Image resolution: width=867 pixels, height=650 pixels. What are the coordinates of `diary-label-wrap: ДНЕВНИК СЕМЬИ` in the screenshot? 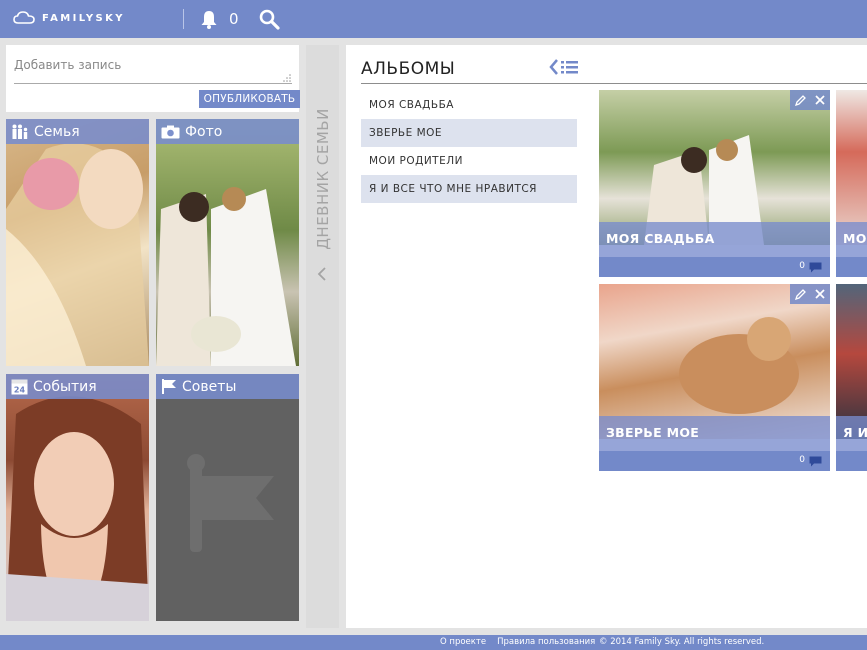 It's located at (322, 179).